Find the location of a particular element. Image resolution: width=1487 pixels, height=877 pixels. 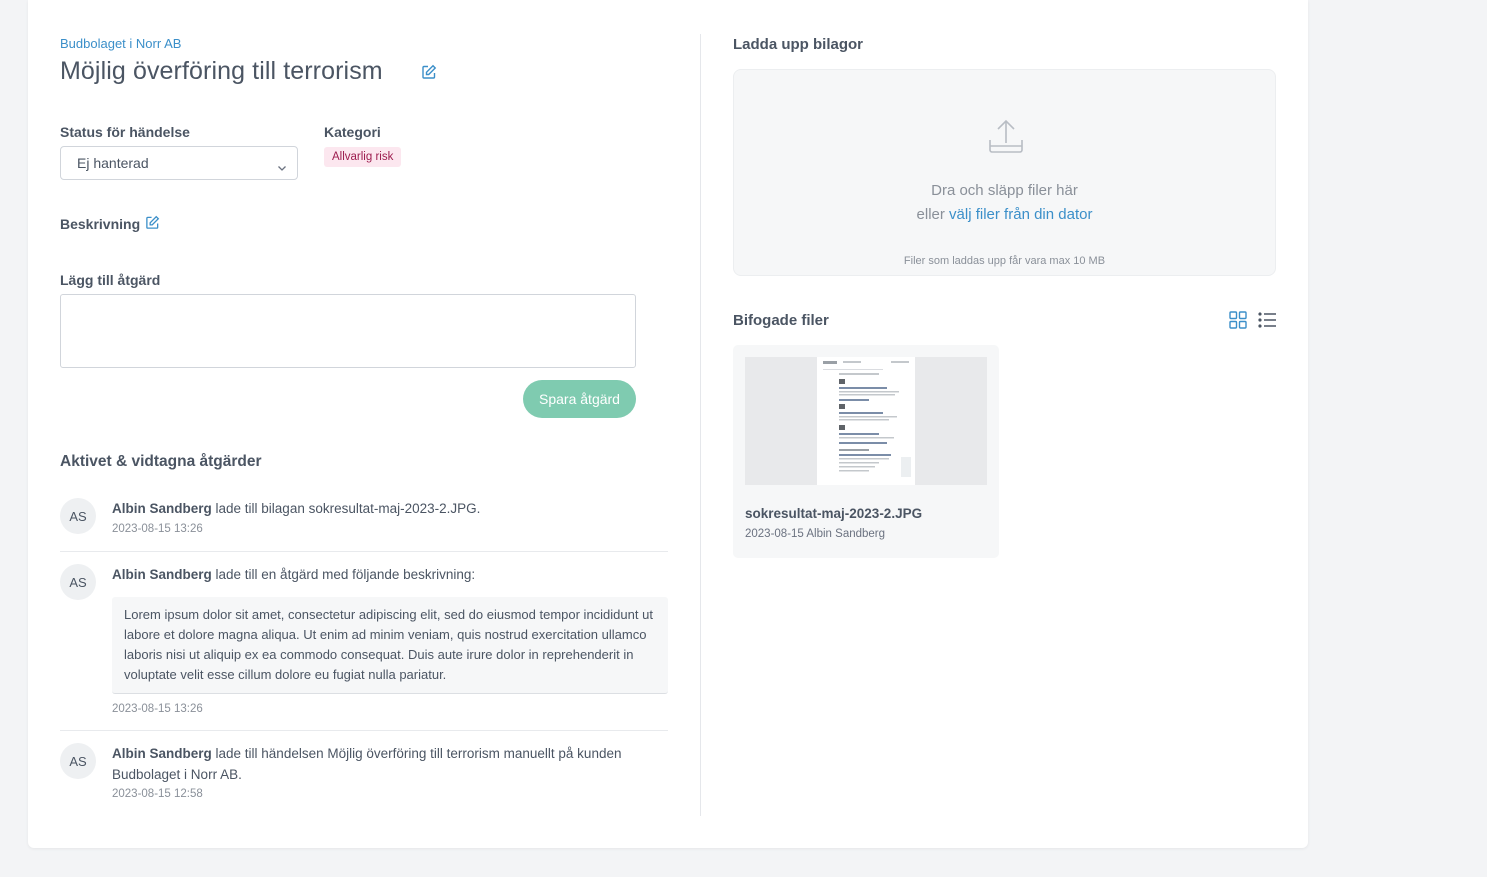

edit-description-icon is located at coordinates (153, 223).